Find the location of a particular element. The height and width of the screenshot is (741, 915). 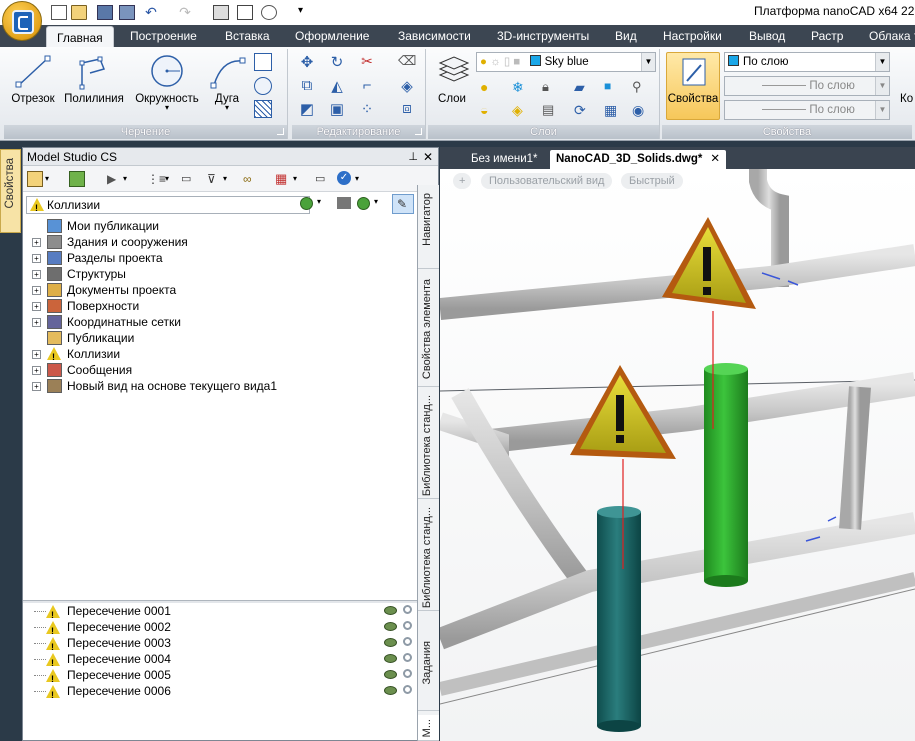

save-as-icon is located at coordinates (127, 12).